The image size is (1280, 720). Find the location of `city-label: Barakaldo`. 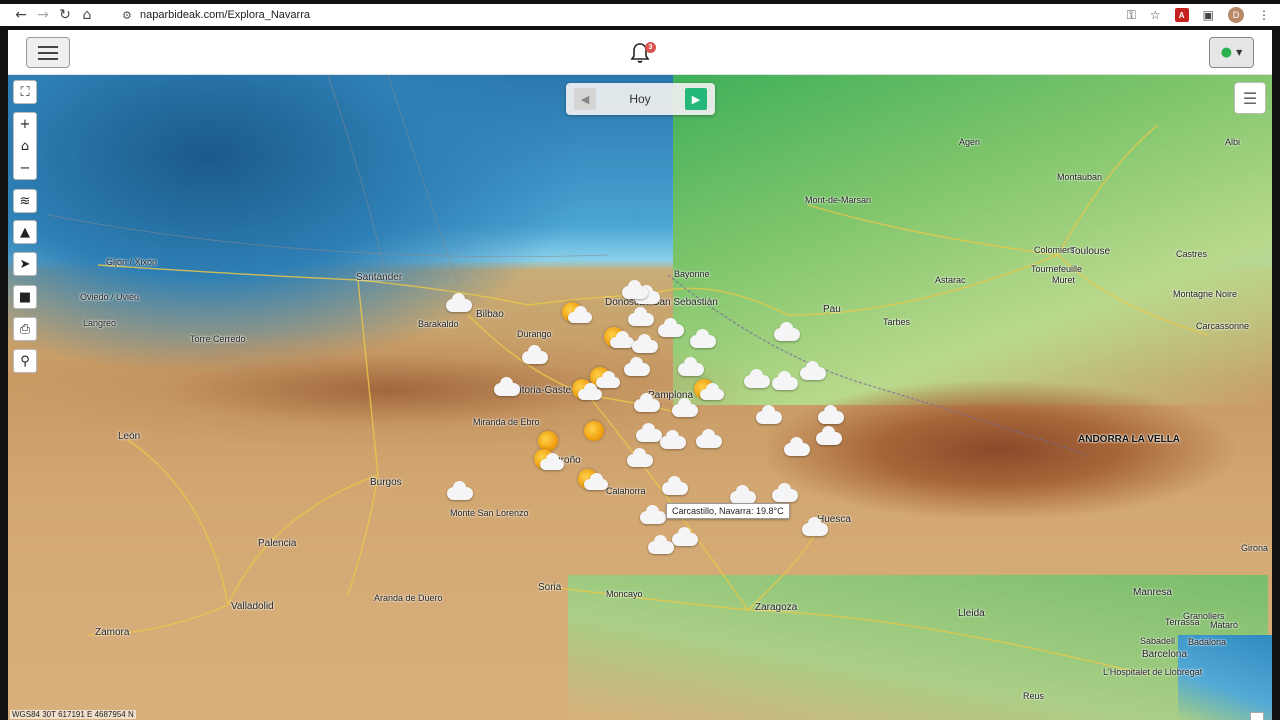

city-label: Barakaldo is located at coordinates (438, 324).